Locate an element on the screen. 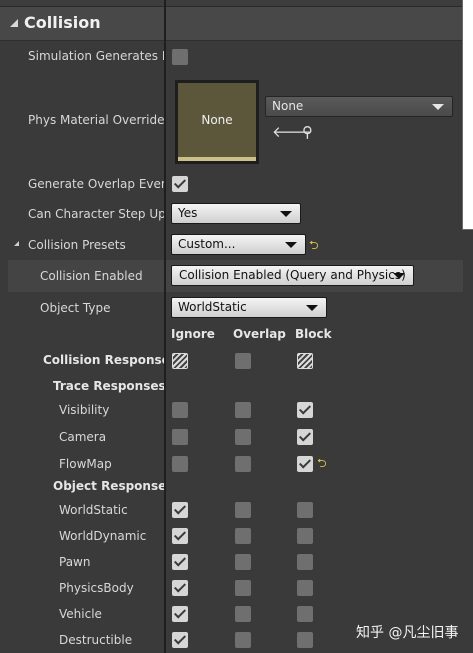  column-splitter is located at coordinates (165, 326).